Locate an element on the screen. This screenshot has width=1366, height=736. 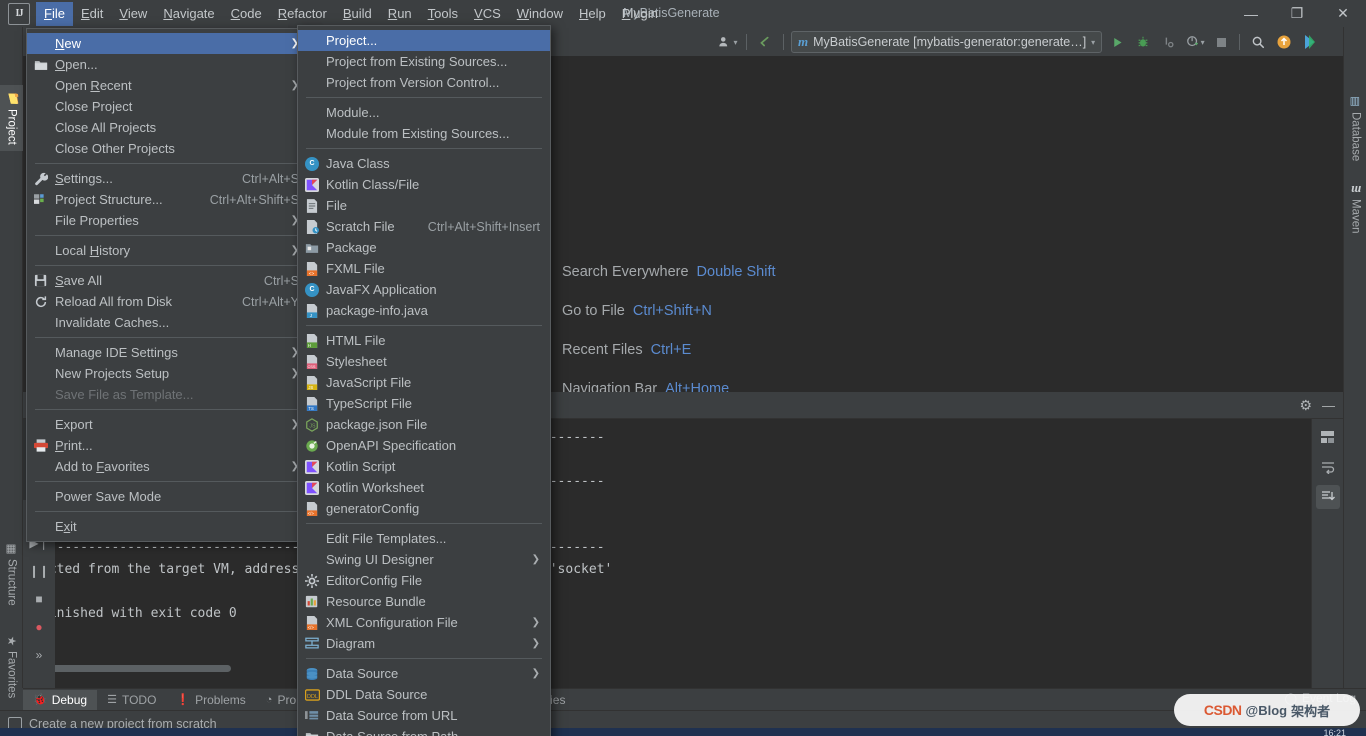
new-menu-item-fxml-file: <> FXML File is located at coordinates (424, 268).